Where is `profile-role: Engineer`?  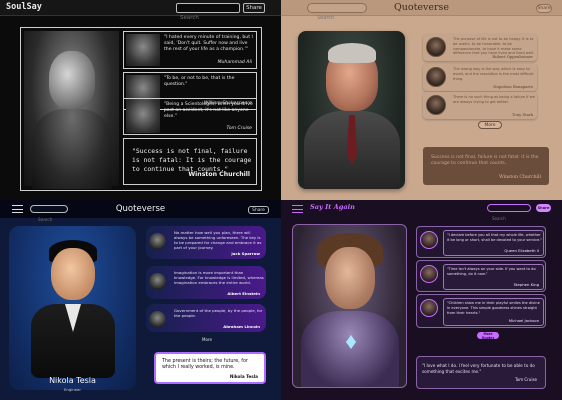 profile-role: Engineer is located at coordinates (72, 389).